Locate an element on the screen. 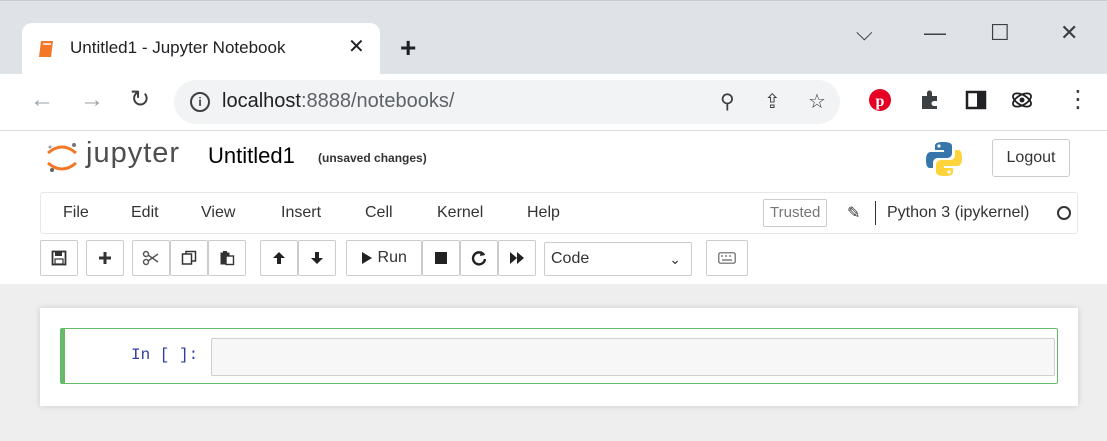 The width and height of the screenshot is (1107, 441). restart-kernel-button is located at coordinates (479, 258).